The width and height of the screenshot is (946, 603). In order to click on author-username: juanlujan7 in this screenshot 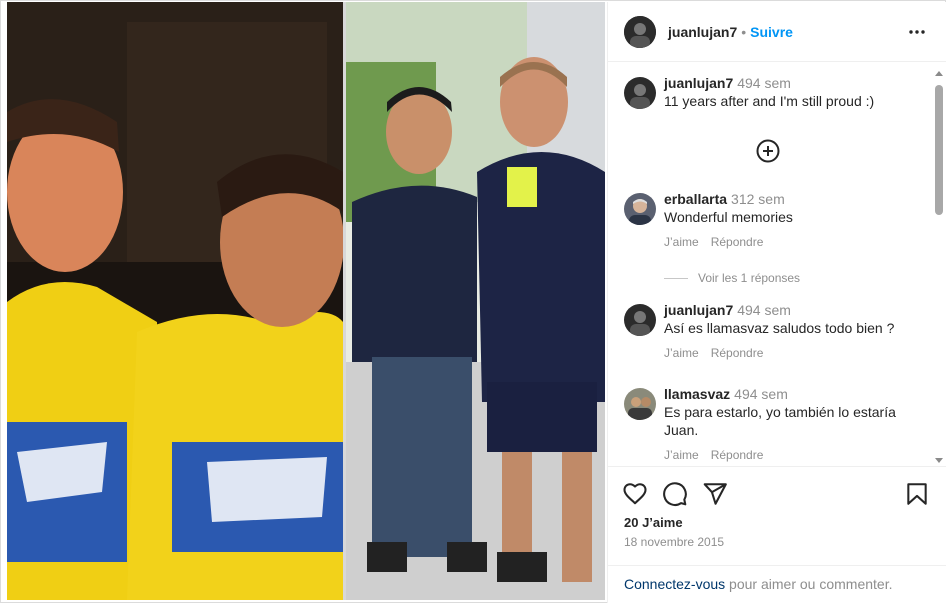, I will do `click(702, 32)`.